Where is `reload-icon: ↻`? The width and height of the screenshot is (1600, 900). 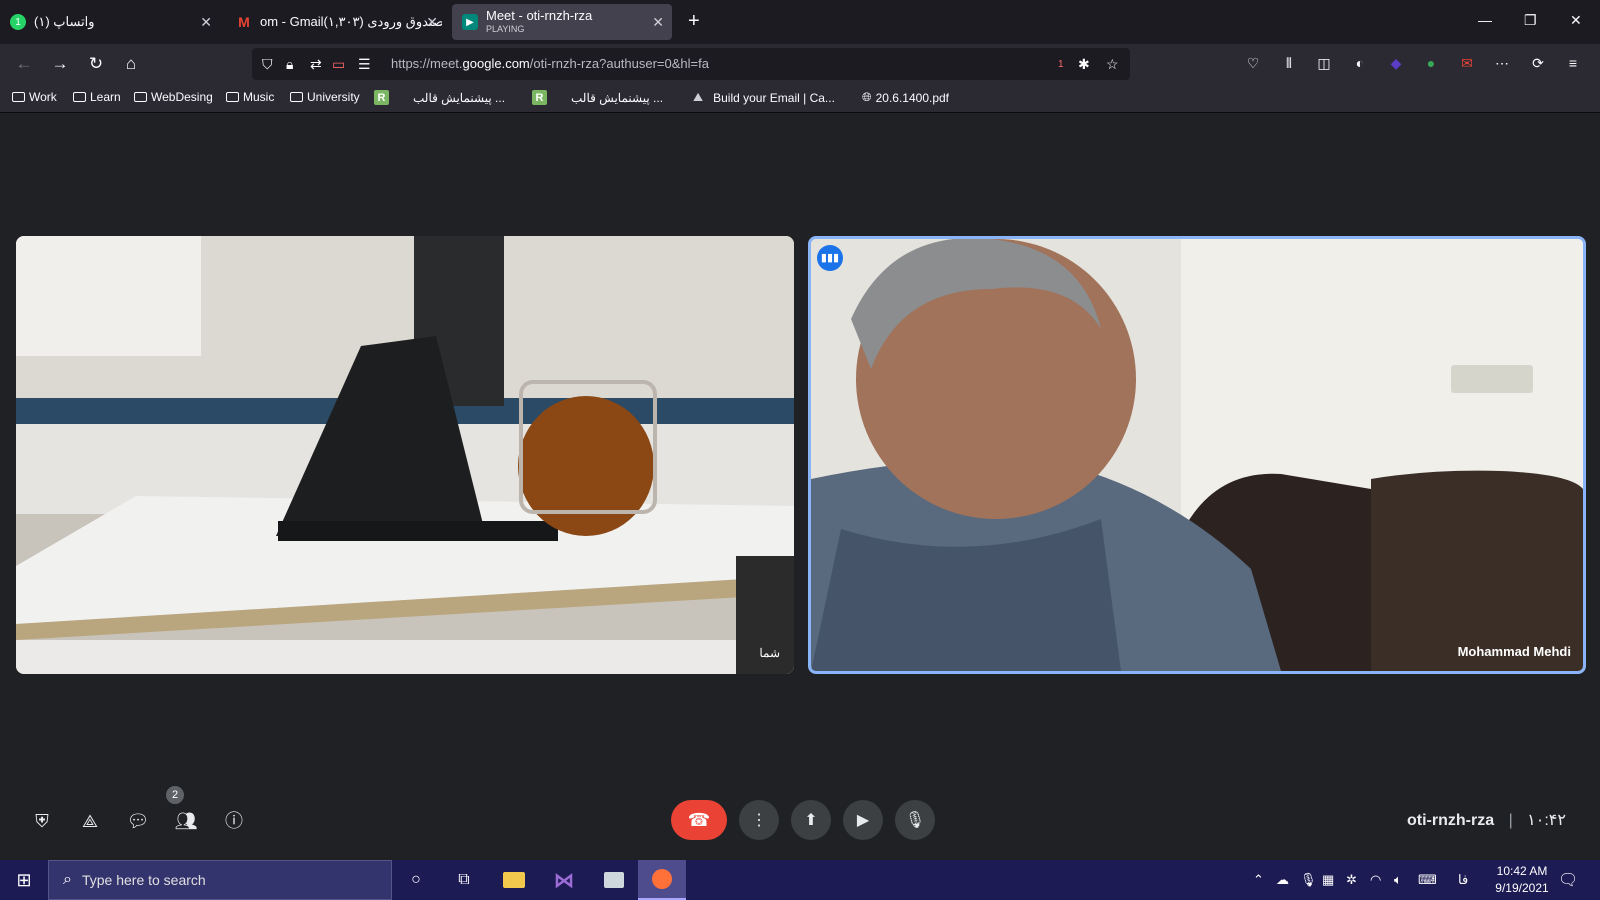 reload-icon: ↻ is located at coordinates (96, 64).